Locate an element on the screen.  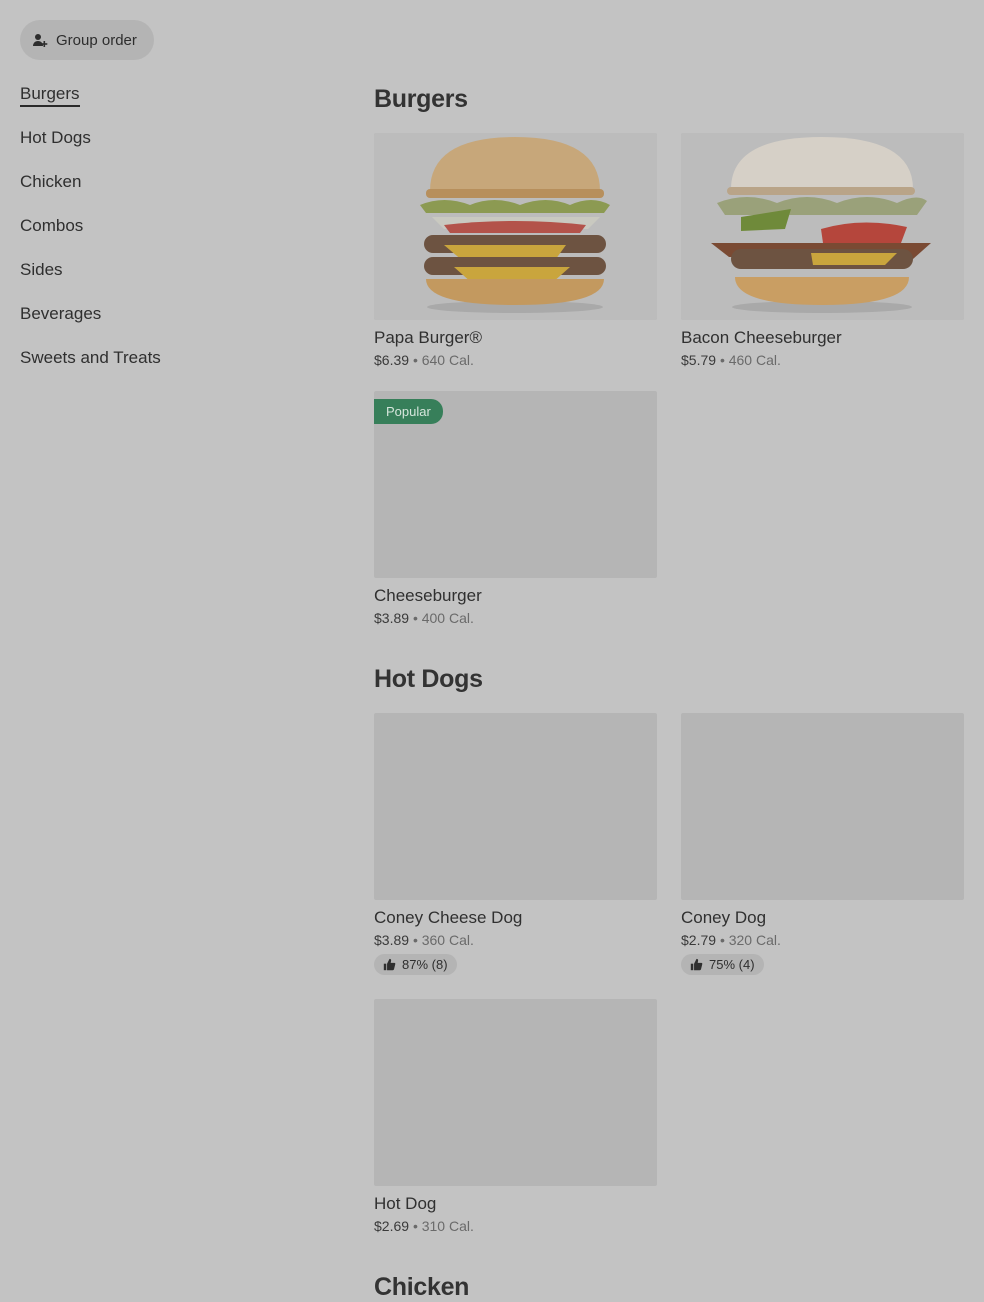
sidebar-item-chicken: Chicken is located at coordinates (170, 190).